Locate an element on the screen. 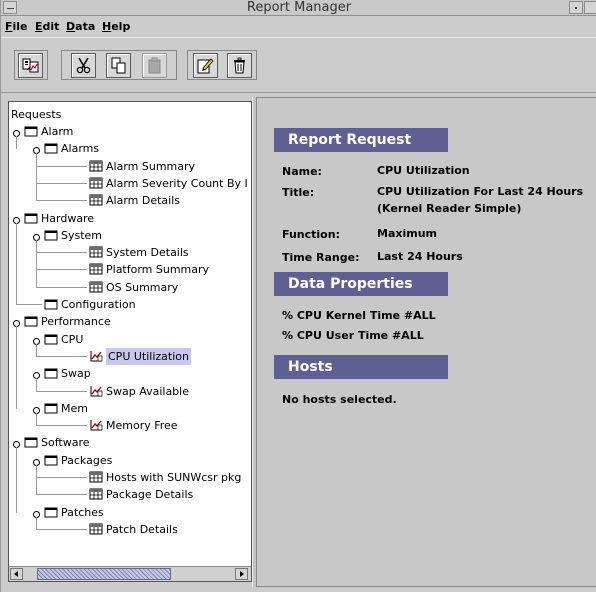 The width and height of the screenshot is (596, 592). title-bar: Report Manager is located at coordinates (298, 8).